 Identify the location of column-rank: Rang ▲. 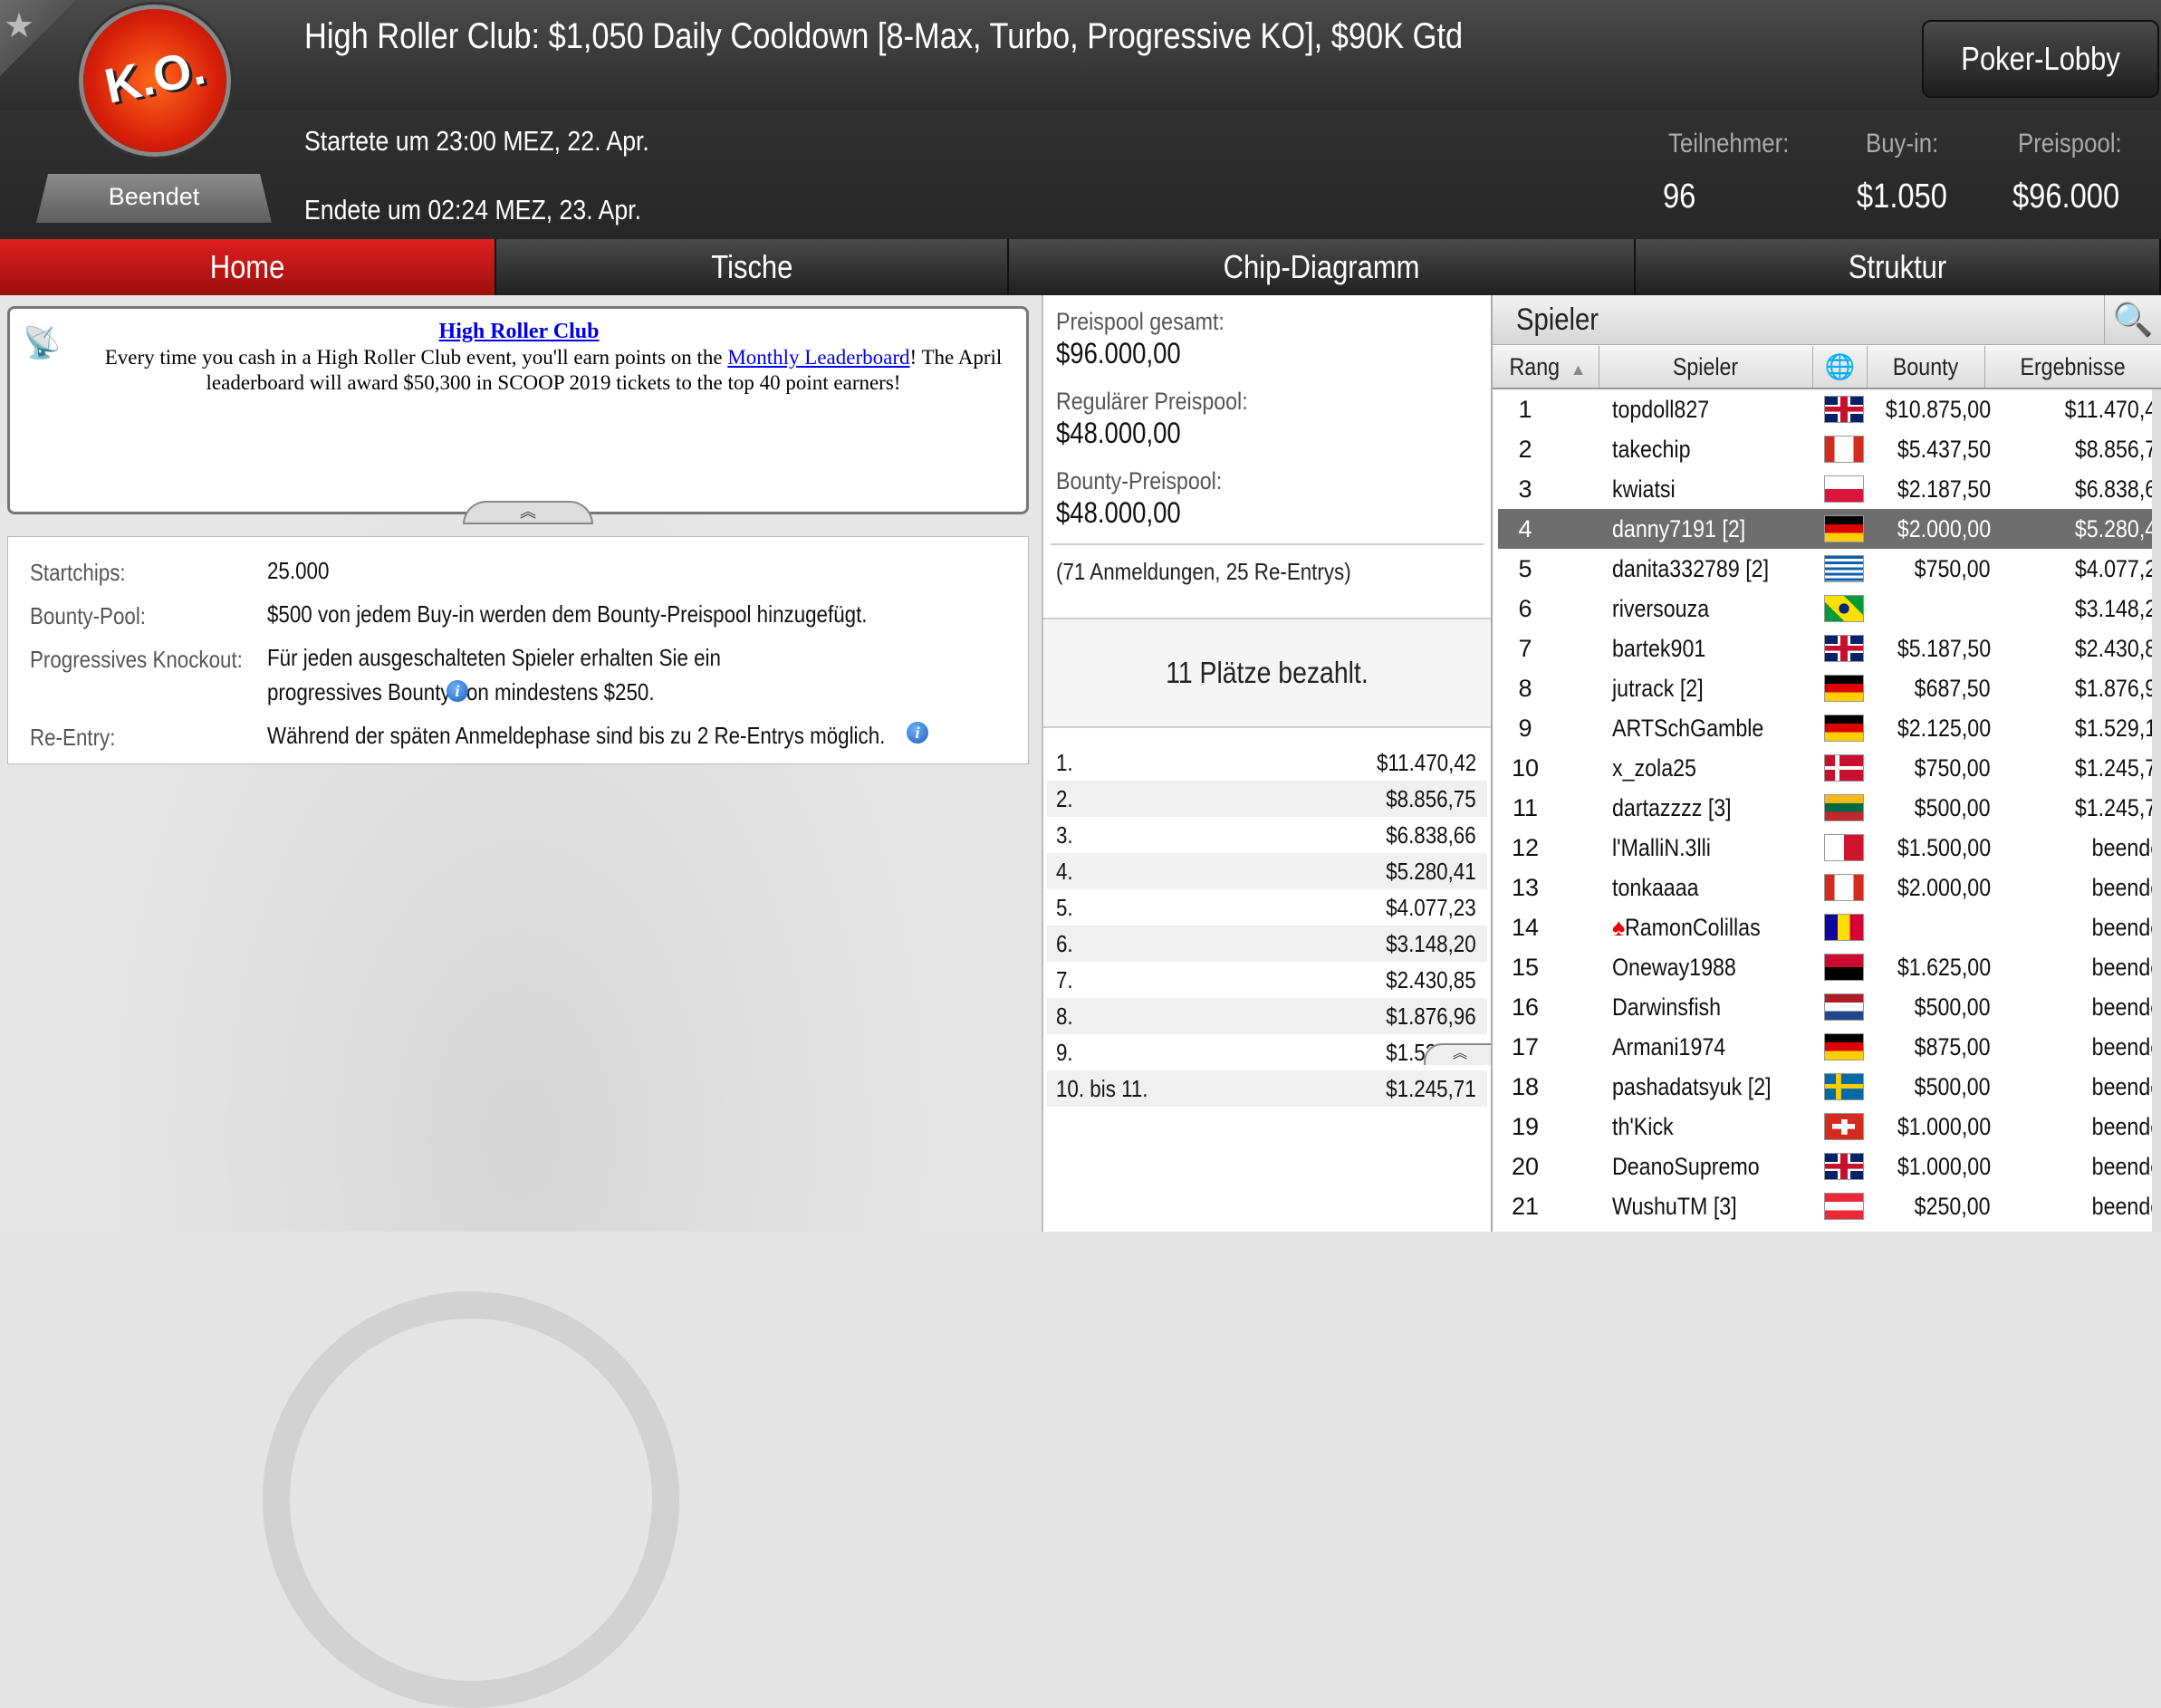
(1546, 367).